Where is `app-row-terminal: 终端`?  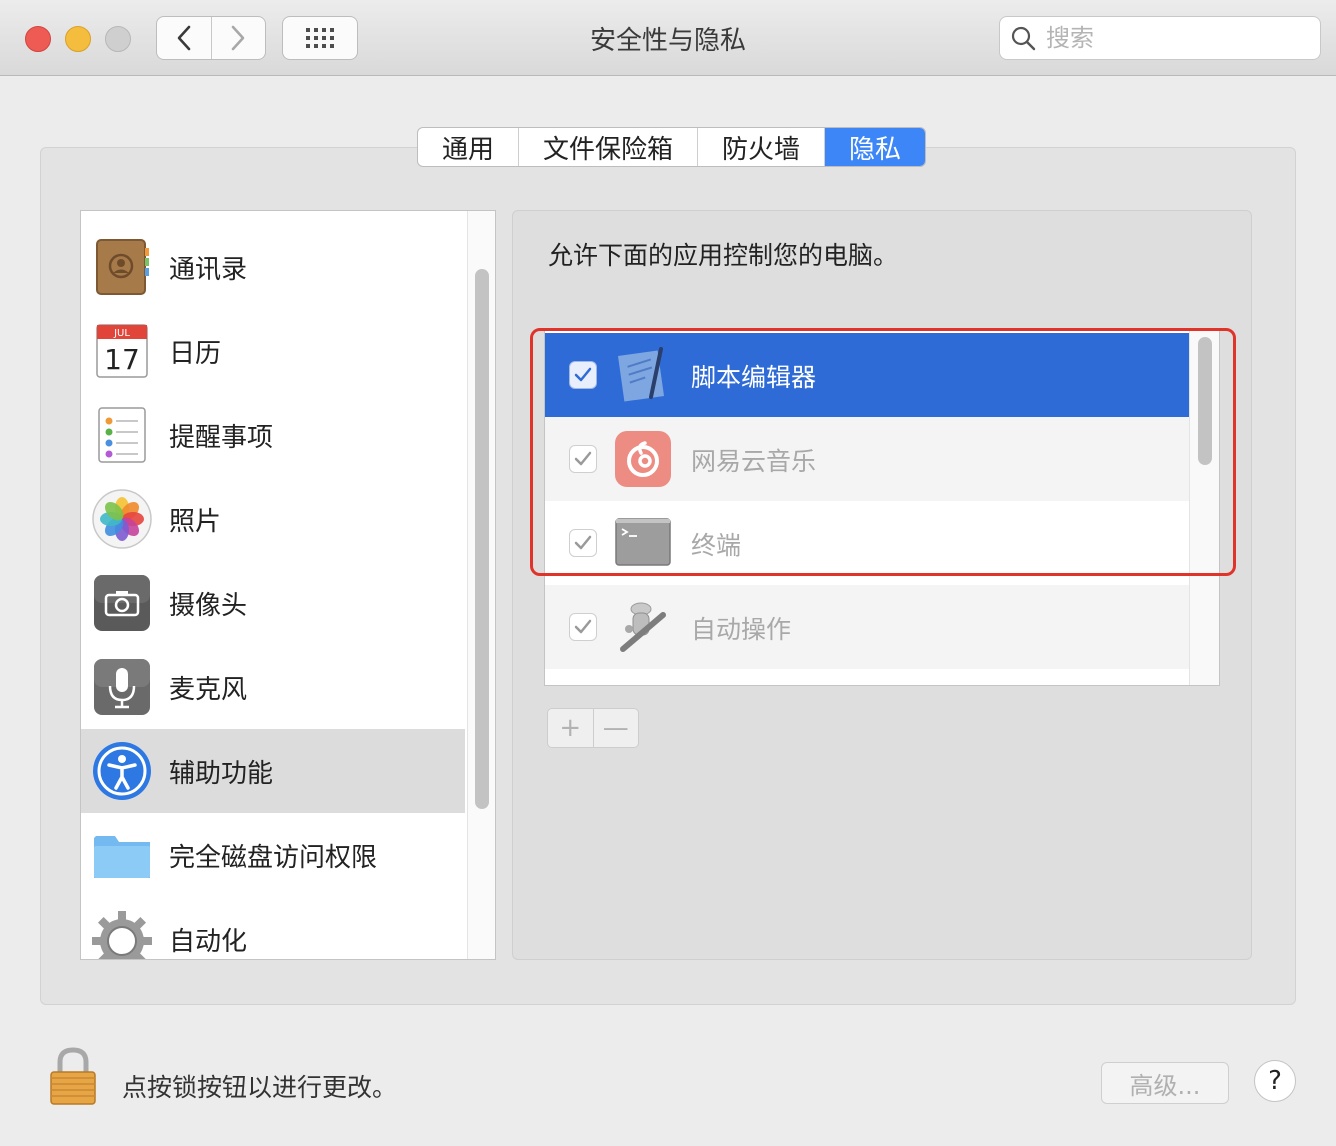
app-row-terminal: 终端 is located at coordinates (867, 543).